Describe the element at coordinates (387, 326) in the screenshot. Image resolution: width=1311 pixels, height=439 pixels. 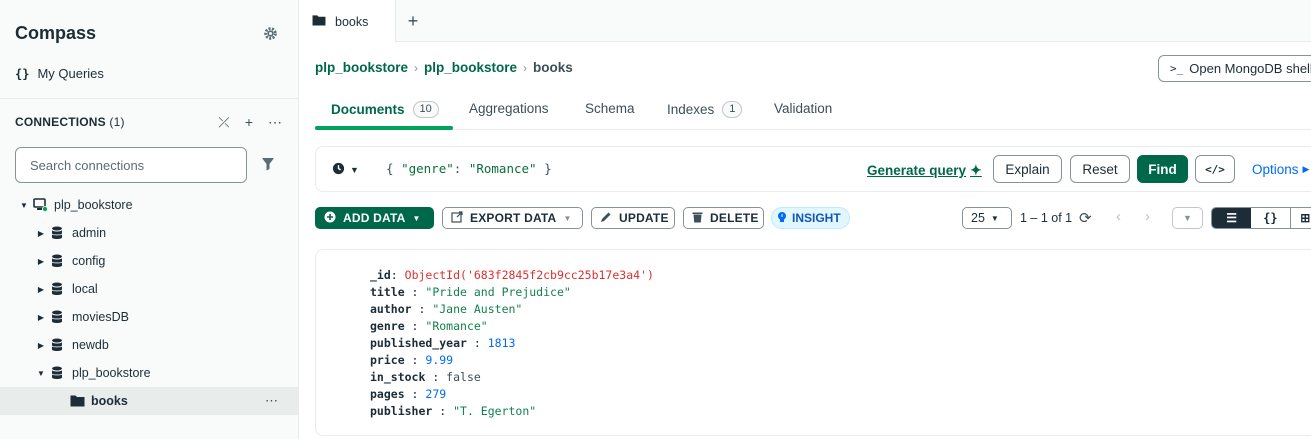
I see `field-key: genre` at that location.